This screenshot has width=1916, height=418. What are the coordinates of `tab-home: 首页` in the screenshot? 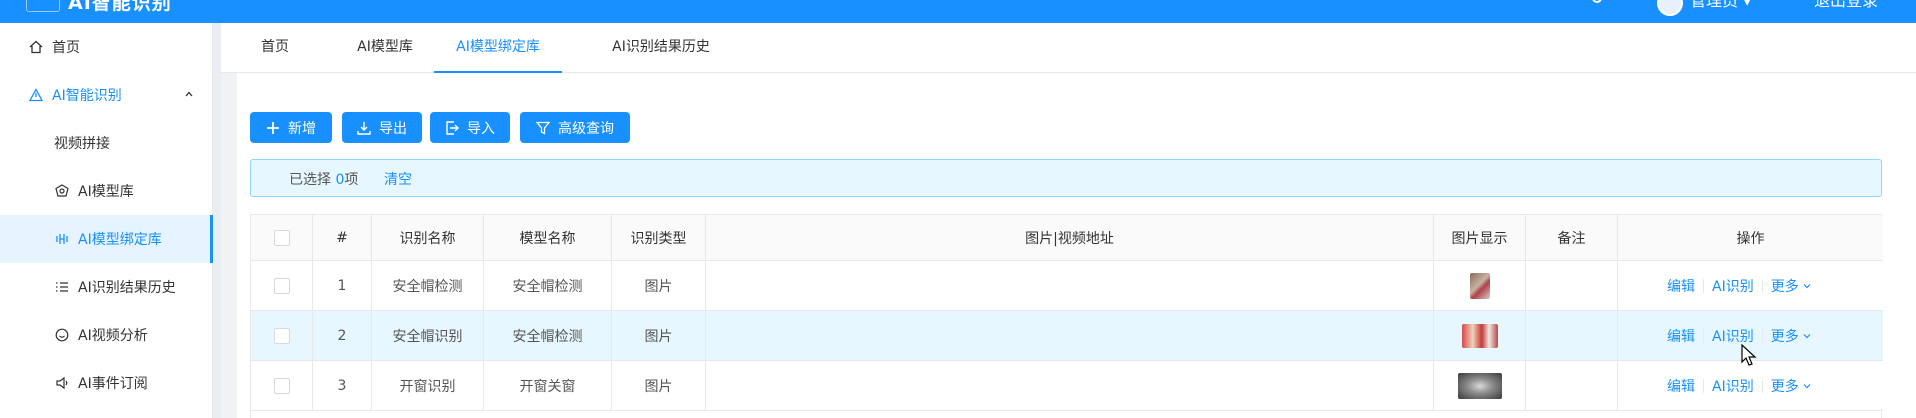 It's located at (275, 48).